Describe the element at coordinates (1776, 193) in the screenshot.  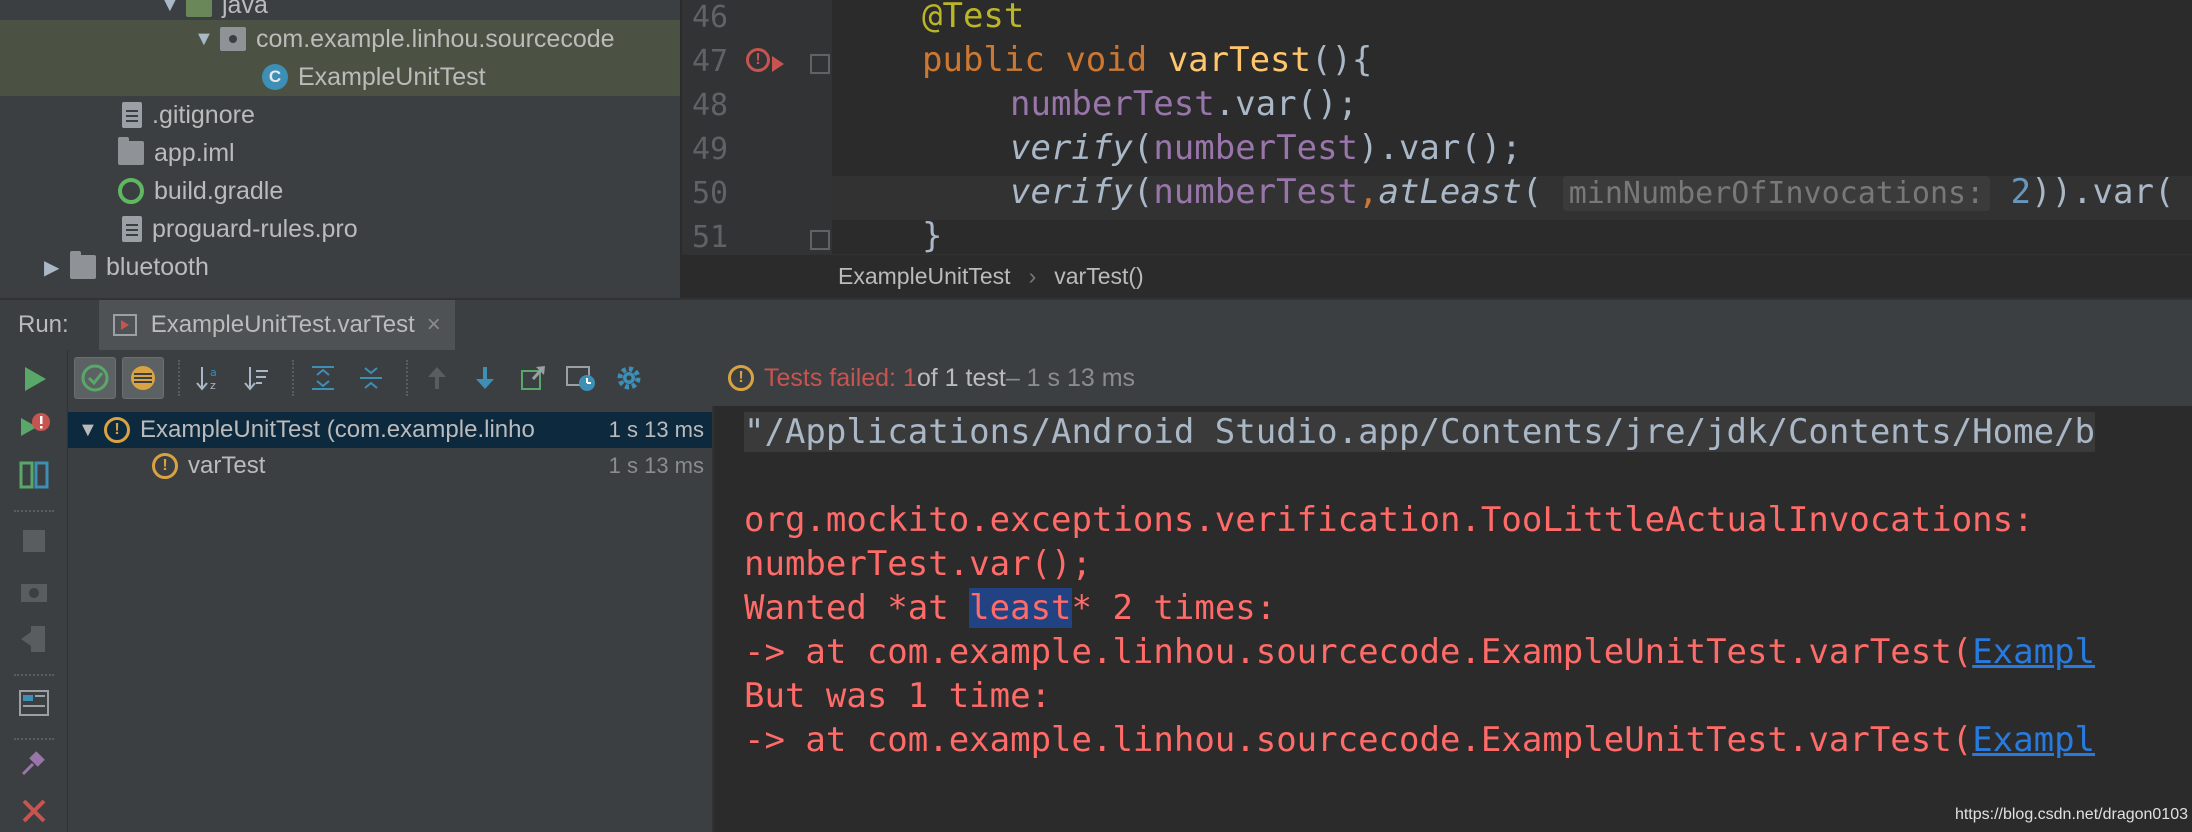
I see `parameter-hint: minNumberOfInvocations:` at that location.